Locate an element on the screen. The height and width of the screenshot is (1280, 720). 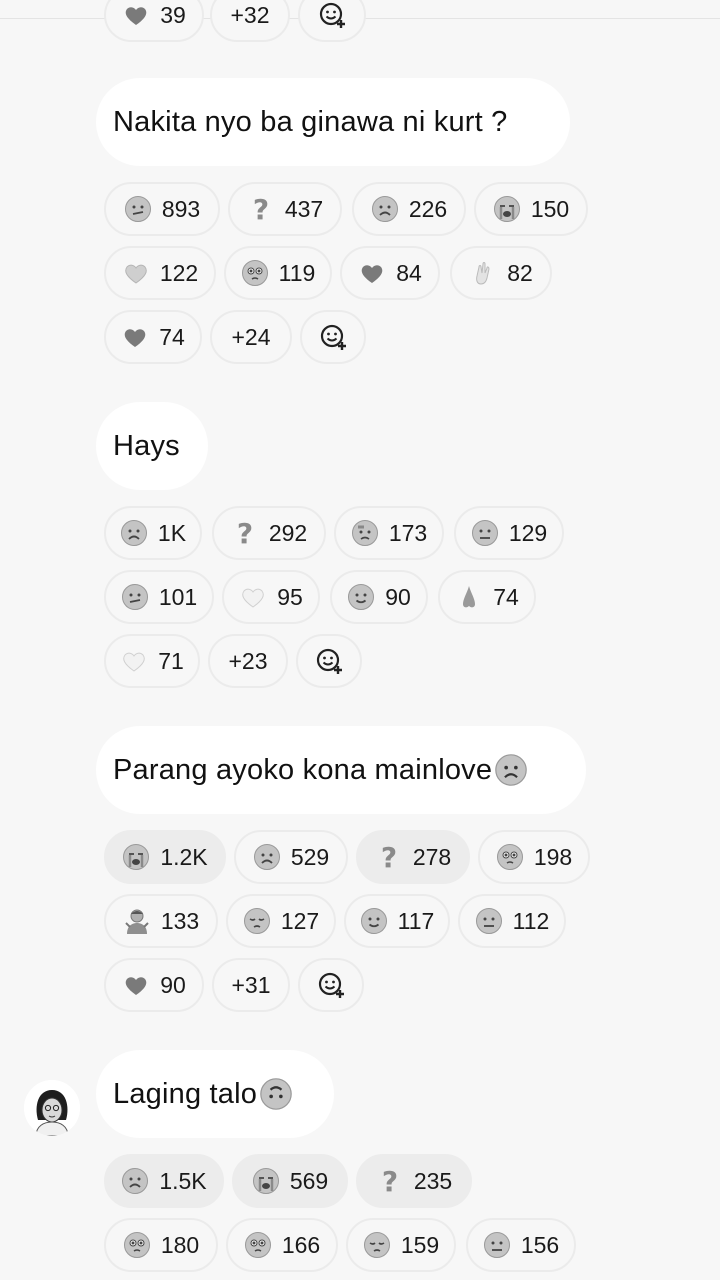
reaction-chip: 82 is located at coordinates (501, 273).